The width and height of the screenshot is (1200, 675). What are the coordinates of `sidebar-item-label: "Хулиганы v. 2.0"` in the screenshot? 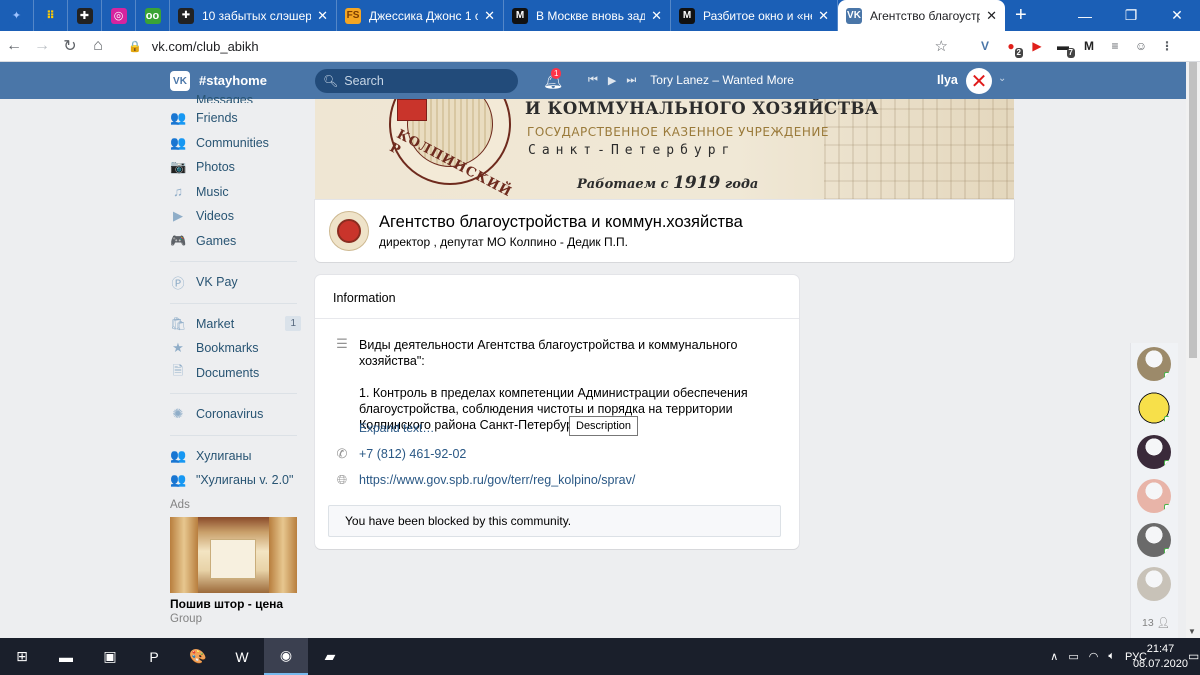 It's located at (245, 480).